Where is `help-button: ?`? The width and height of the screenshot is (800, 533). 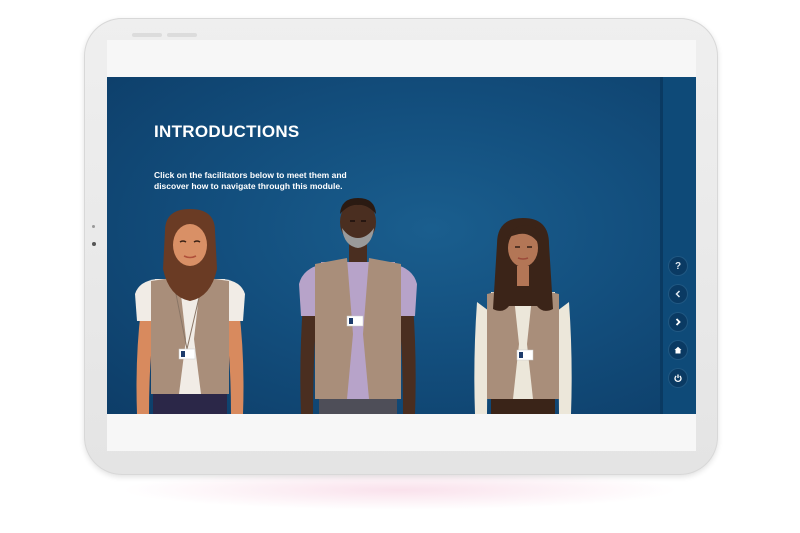 help-button: ? is located at coordinates (678, 266).